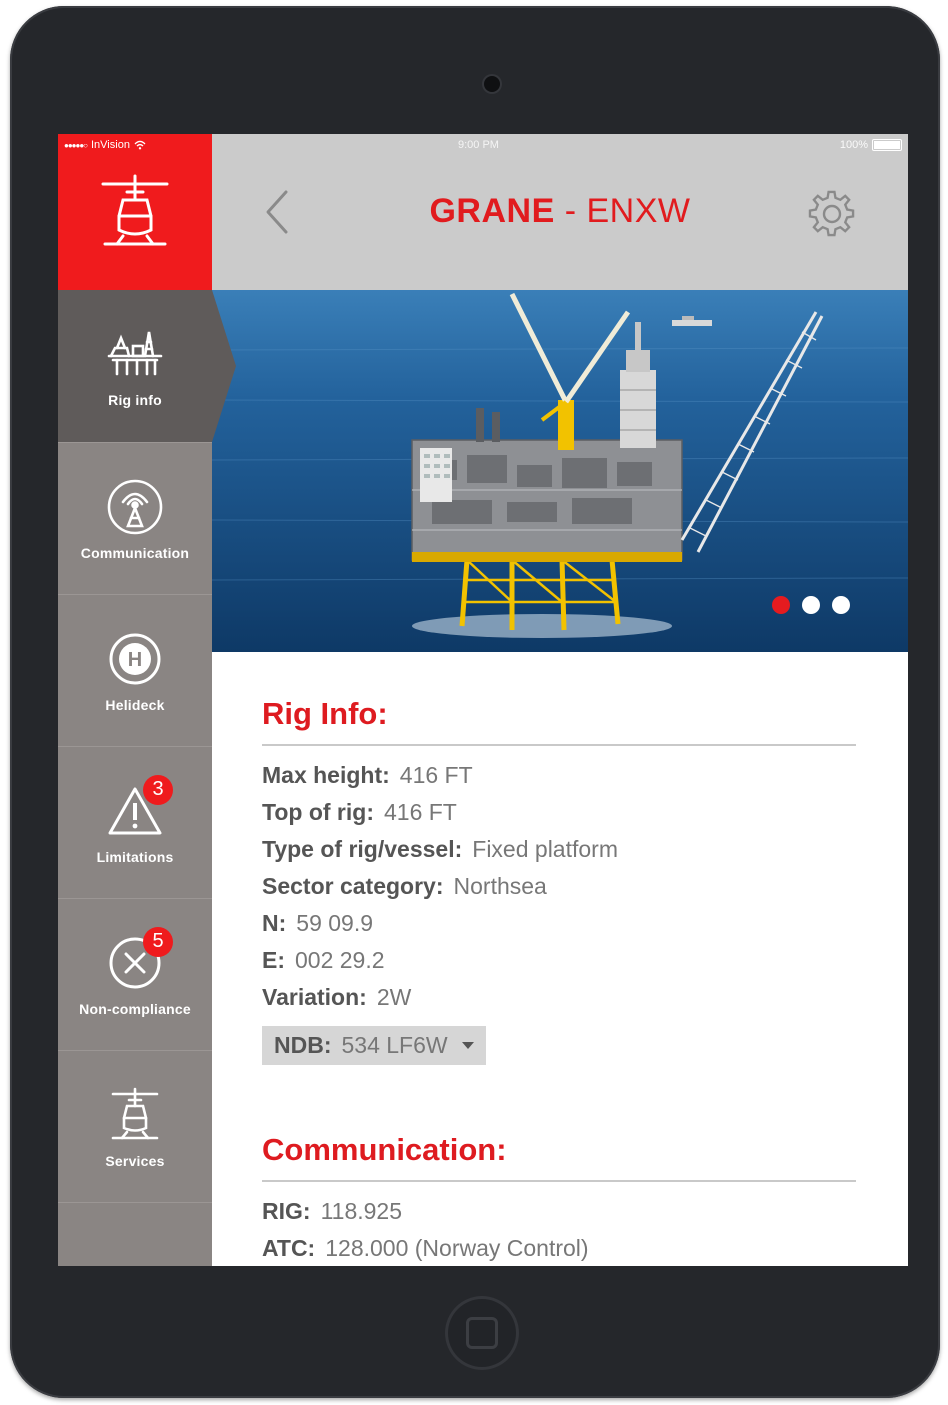 Image resolution: width=948 pixels, height=1405 pixels. What do you see at coordinates (871, 145) in the screenshot?
I see `status-right: 100%` at bounding box center [871, 145].